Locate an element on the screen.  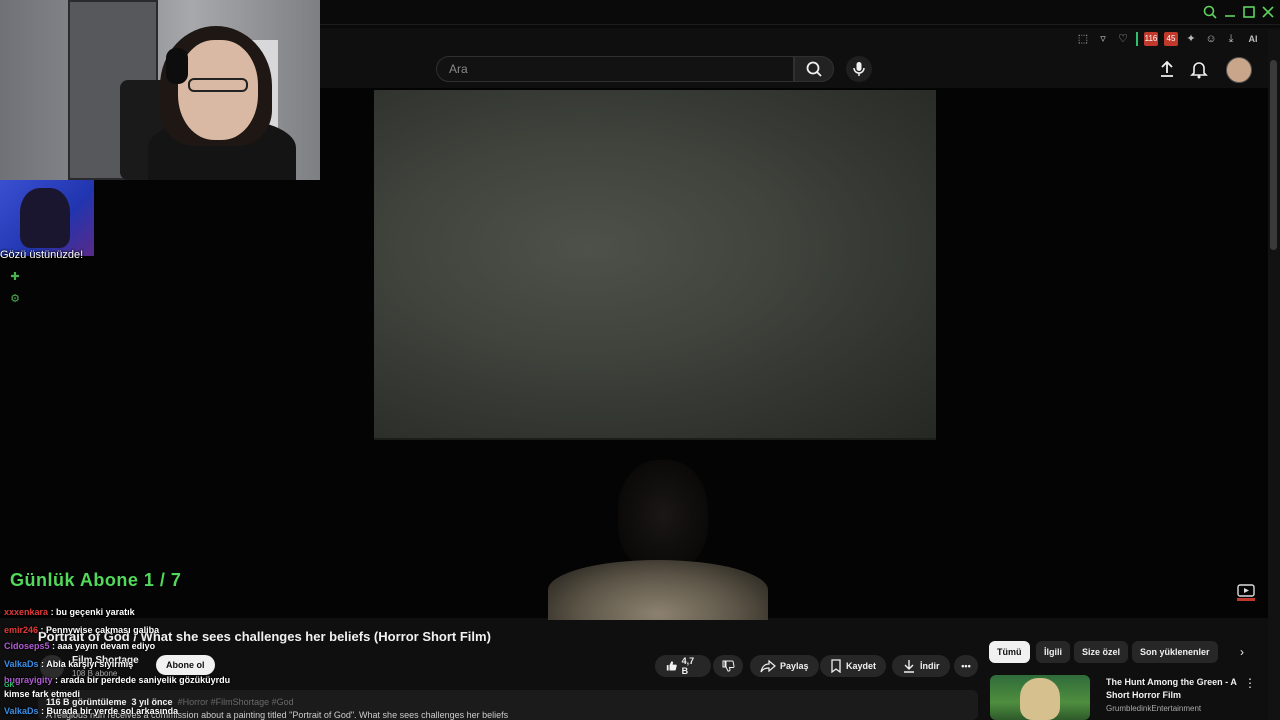
puzzle-icon: ✦ is located at coordinates (1191, 39).